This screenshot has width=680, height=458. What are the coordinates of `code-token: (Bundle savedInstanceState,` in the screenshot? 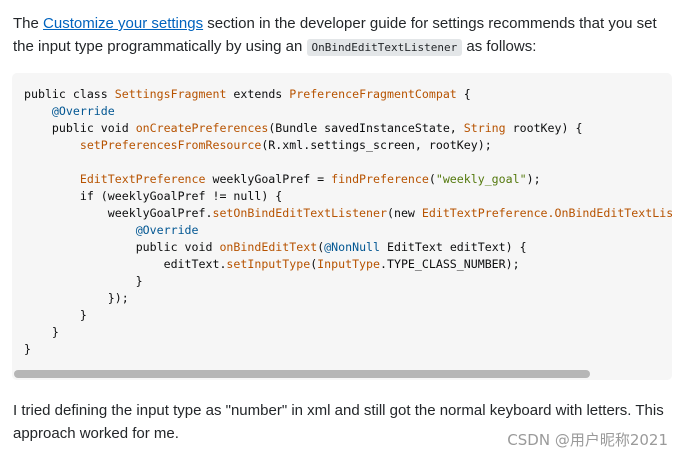 It's located at (366, 128).